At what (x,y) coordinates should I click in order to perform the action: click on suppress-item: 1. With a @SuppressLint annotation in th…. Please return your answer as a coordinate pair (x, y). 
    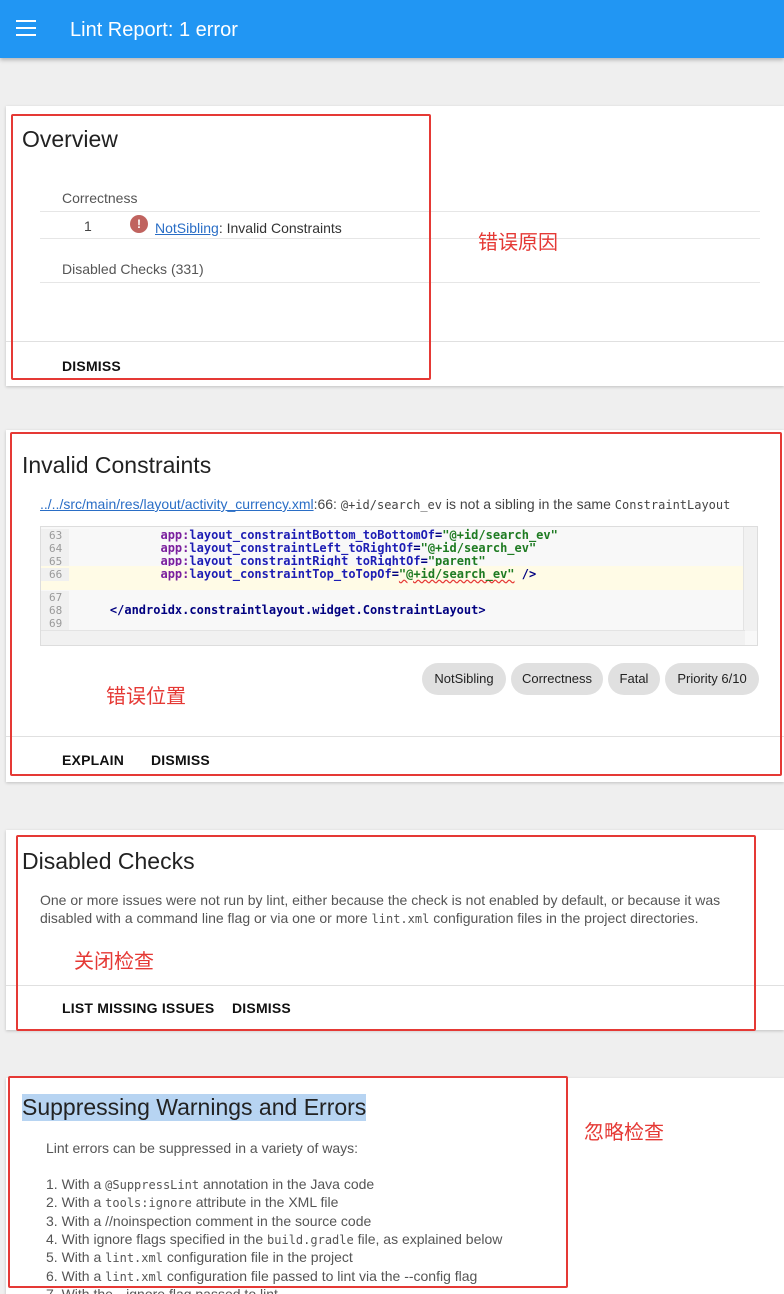
    Looking at the image, I should click on (210, 1184).